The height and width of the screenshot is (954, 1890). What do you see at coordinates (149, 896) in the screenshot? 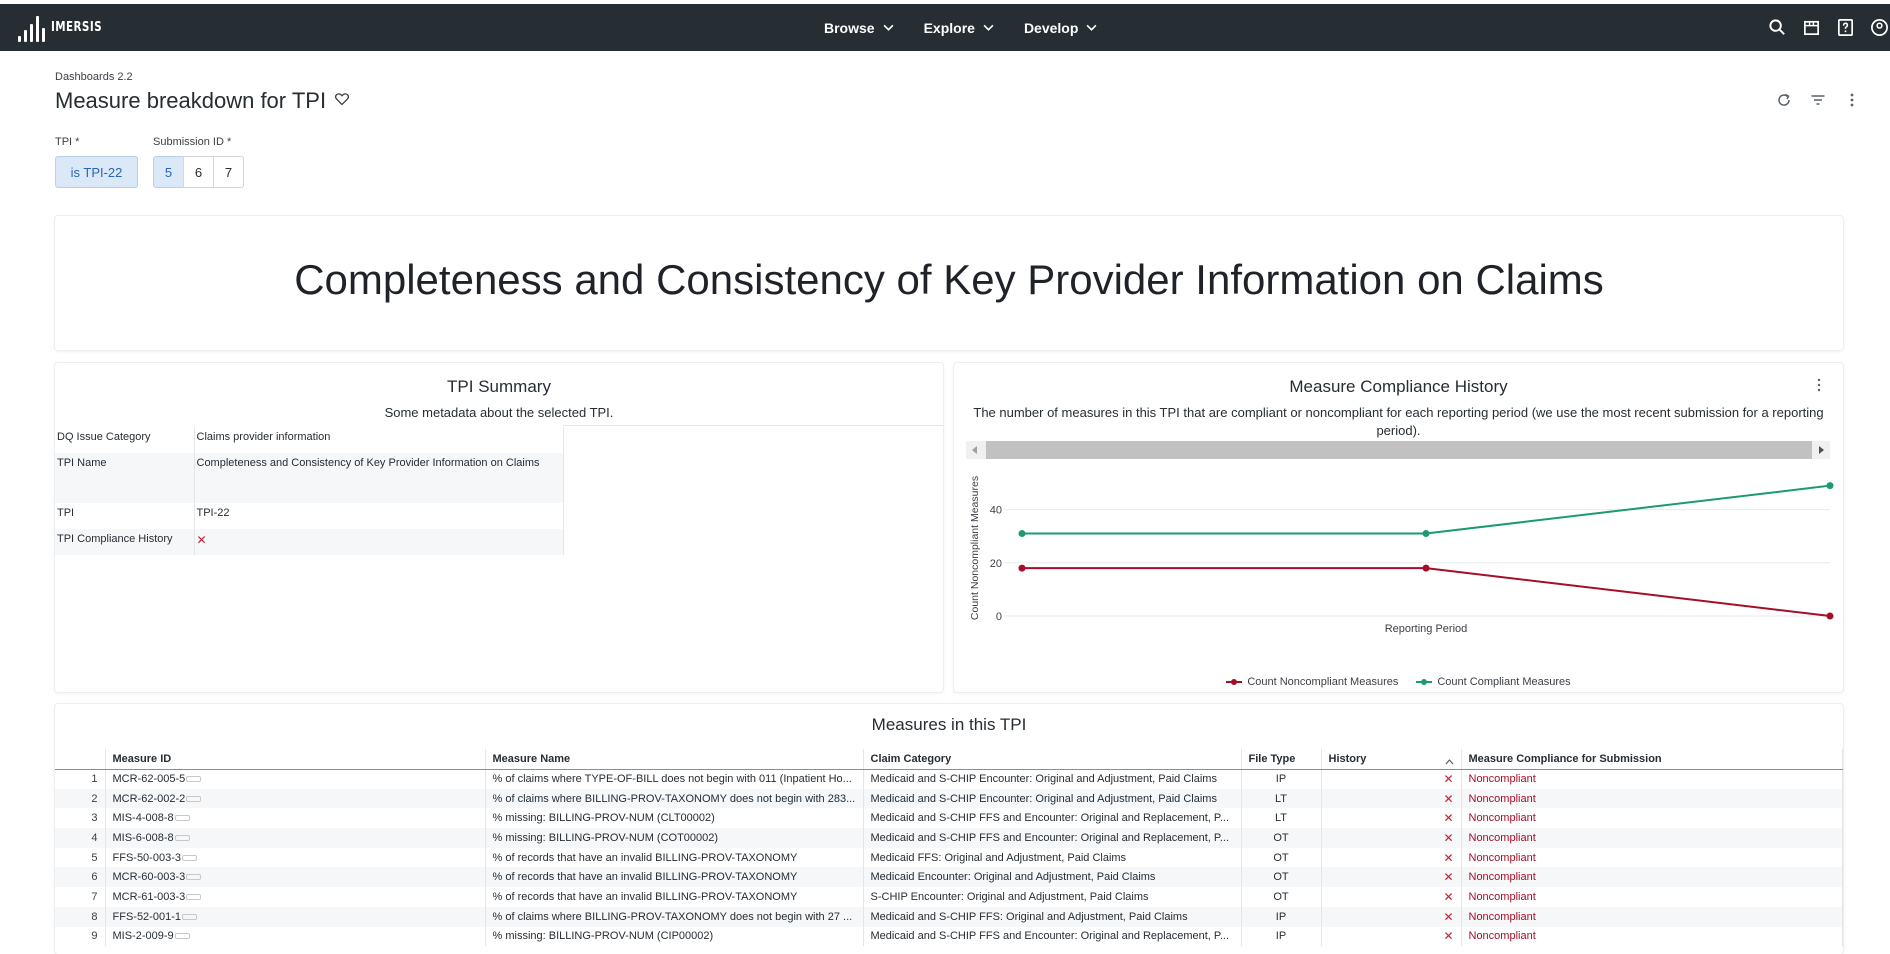
I see `measure-id: MCR-61-003-3` at bounding box center [149, 896].